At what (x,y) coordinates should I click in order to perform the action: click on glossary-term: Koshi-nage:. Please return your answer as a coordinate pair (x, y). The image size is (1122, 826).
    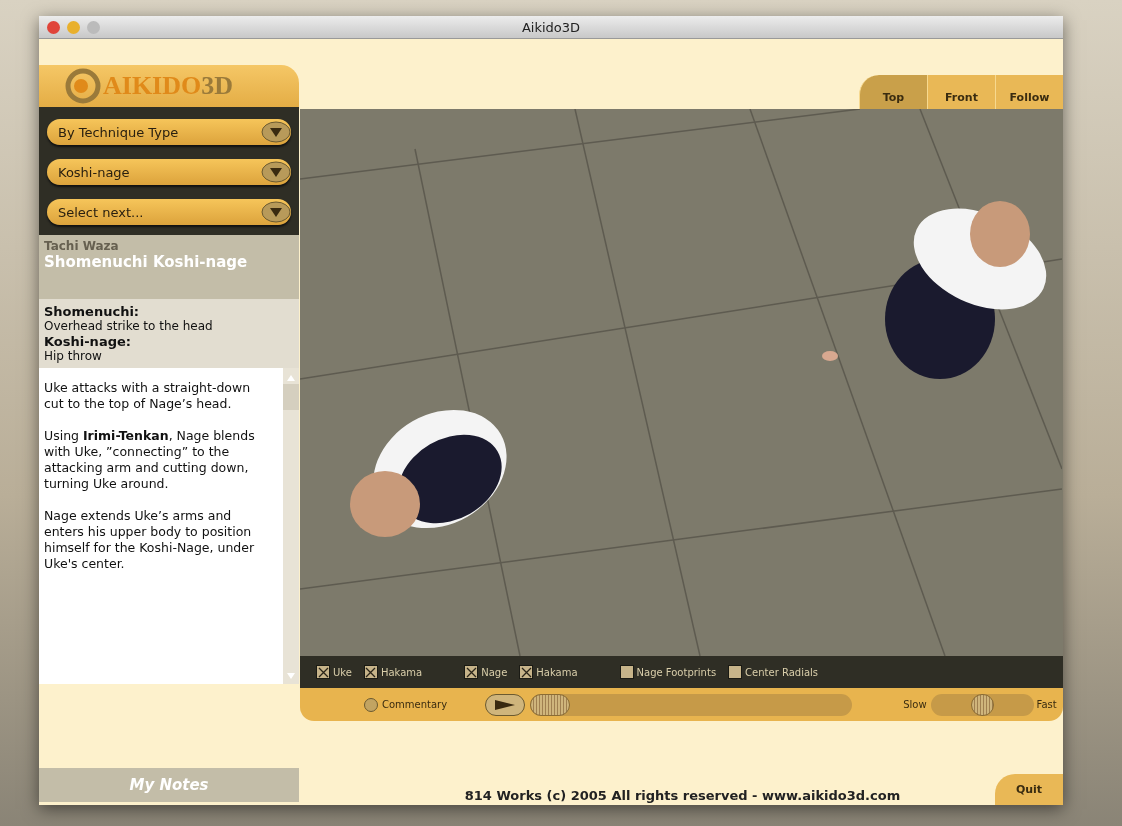
    Looking at the image, I should click on (88, 341).